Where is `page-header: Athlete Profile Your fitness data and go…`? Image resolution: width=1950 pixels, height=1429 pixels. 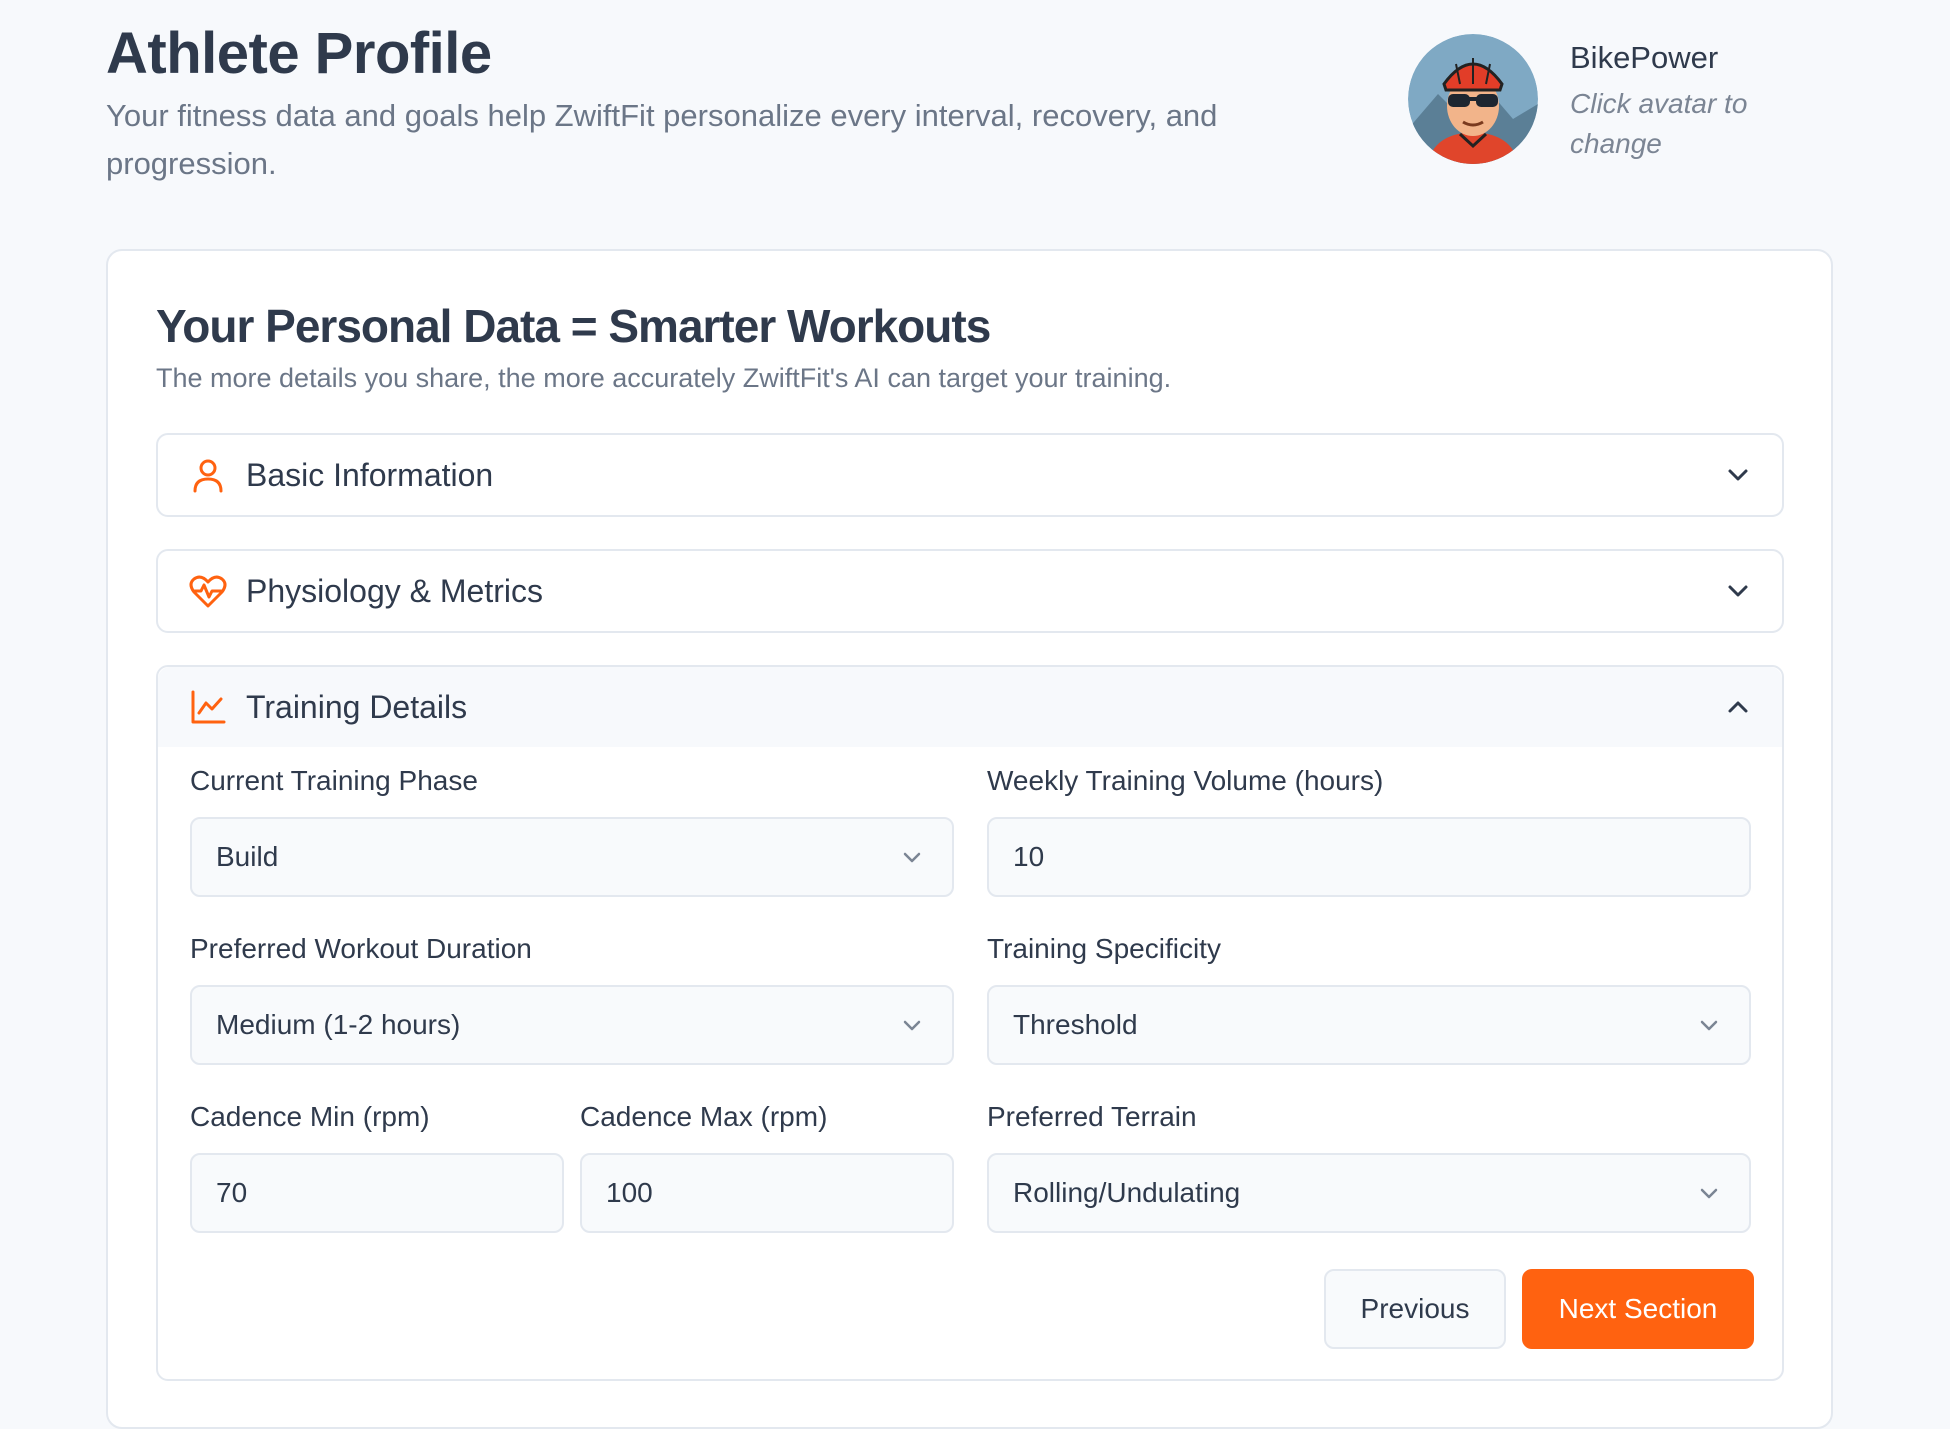
page-header: Athlete Profile Your fitness data and go… is located at coordinates (731, 104).